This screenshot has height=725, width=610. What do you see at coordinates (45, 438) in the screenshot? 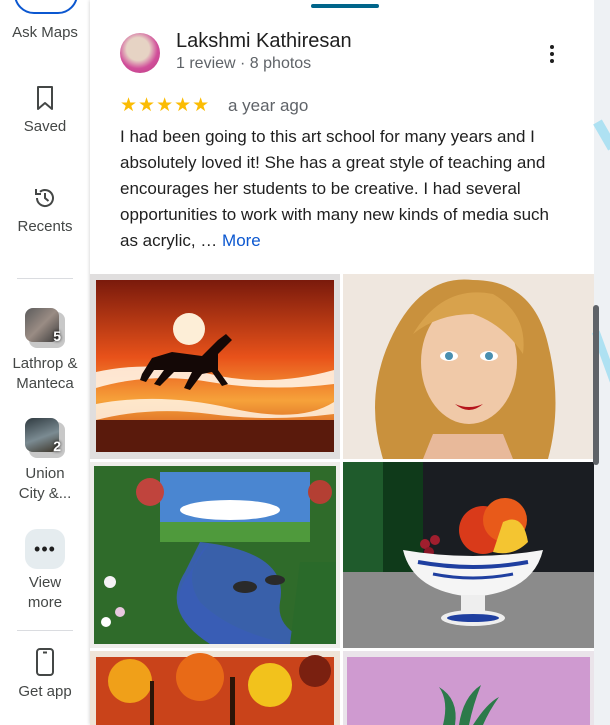
I see `collection-thumbnail: 2` at bounding box center [45, 438].